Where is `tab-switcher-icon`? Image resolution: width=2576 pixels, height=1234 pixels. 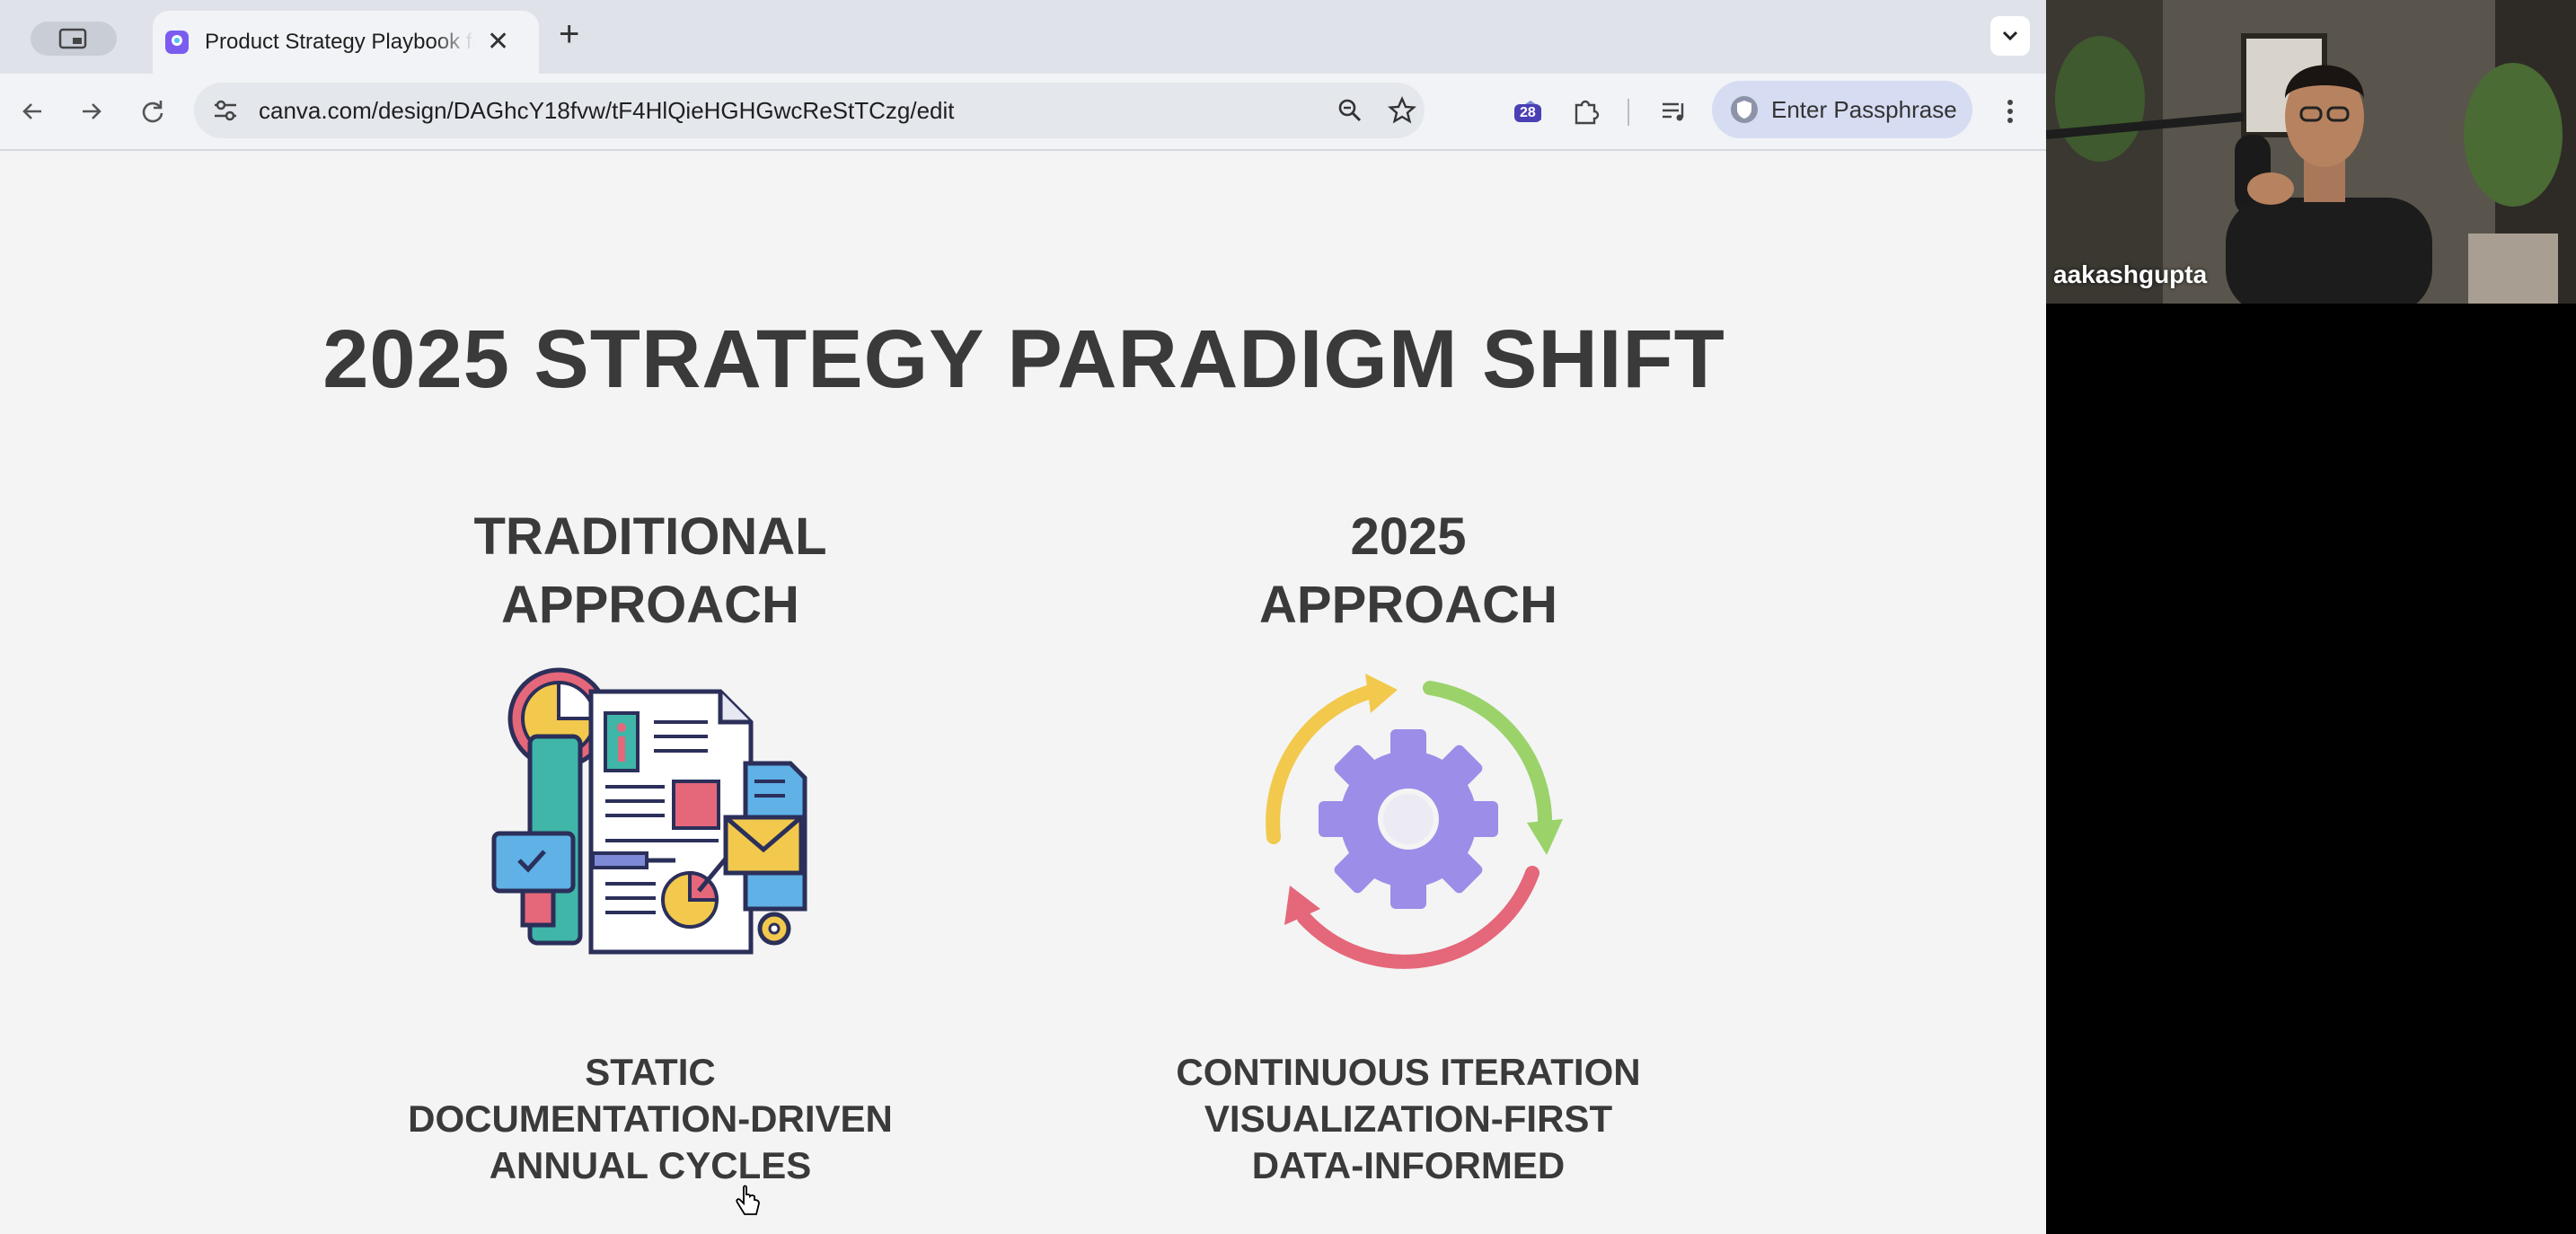 tab-switcher-icon is located at coordinates (72, 38).